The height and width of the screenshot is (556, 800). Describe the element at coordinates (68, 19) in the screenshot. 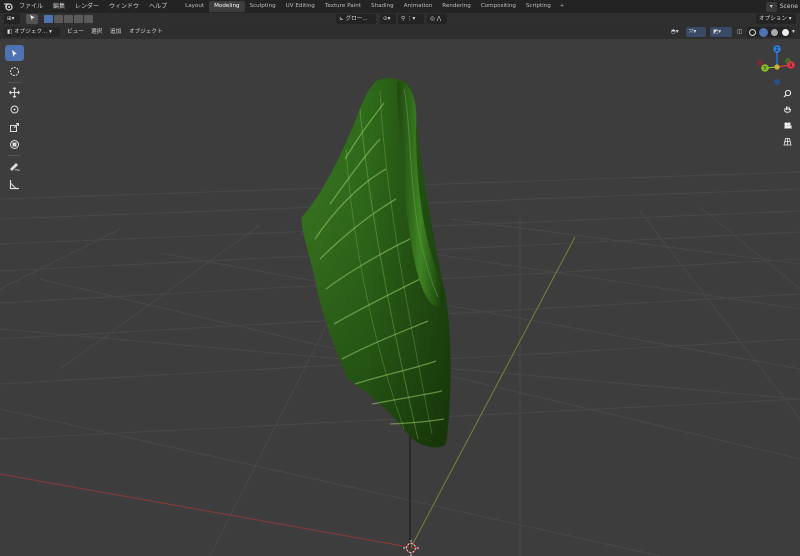

I see `select-mode-subtract-icon` at that location.